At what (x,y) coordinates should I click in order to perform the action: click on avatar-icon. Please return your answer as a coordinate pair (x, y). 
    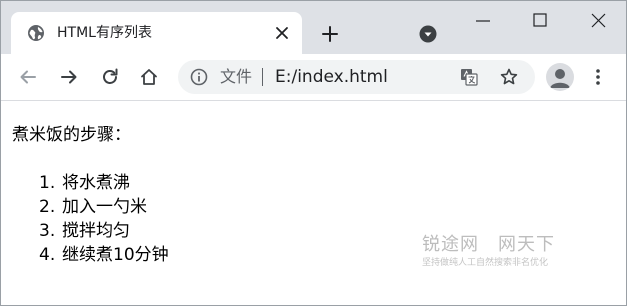
    Looking at the image, I should click on (560, 78).